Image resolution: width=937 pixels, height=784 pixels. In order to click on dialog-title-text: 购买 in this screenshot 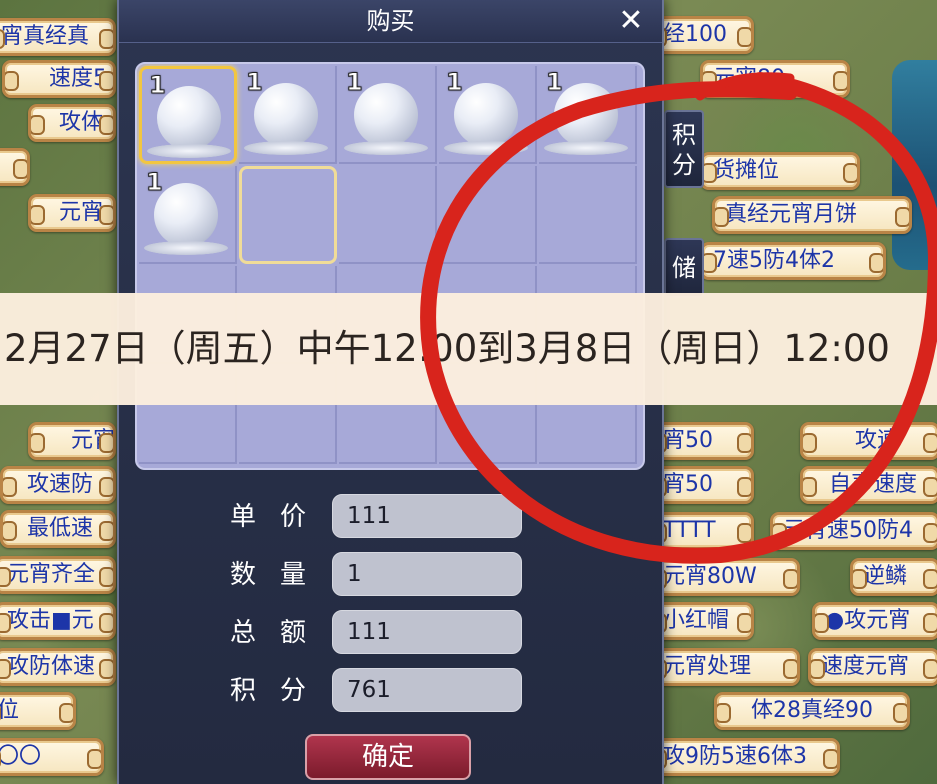, I will do `click(390, 21)`.